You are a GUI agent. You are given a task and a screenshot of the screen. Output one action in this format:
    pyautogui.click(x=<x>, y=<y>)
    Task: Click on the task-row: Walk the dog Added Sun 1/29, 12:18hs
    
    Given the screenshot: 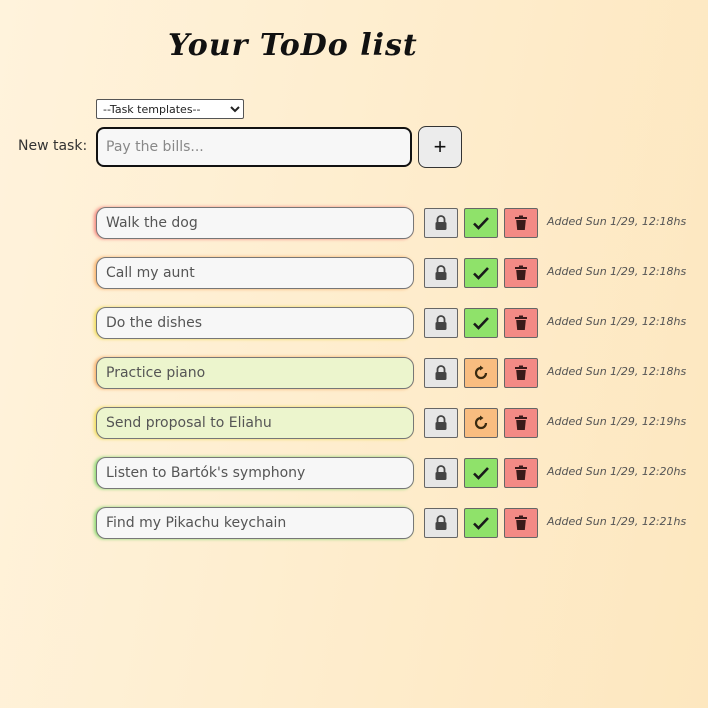 What is the action you would take?
    pyautogui.click(x=396, y=223)
    